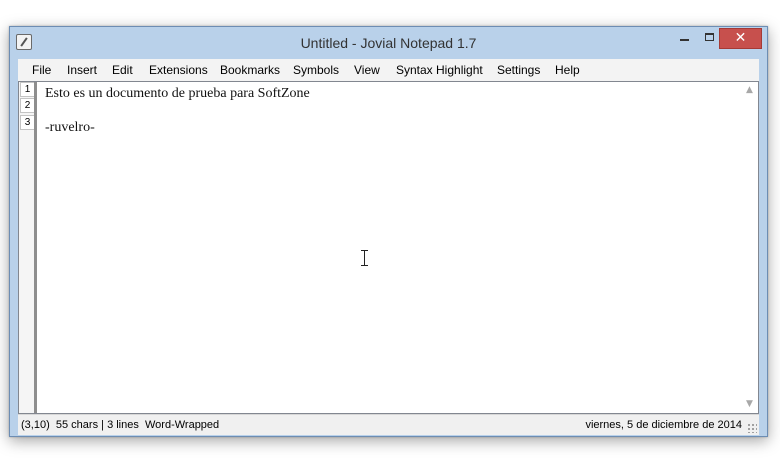  What do you see at coordinates (182, 425) in the screenshot?
I see `wrap-mode: Word-Wrapped` at bounding box center [182, 425].